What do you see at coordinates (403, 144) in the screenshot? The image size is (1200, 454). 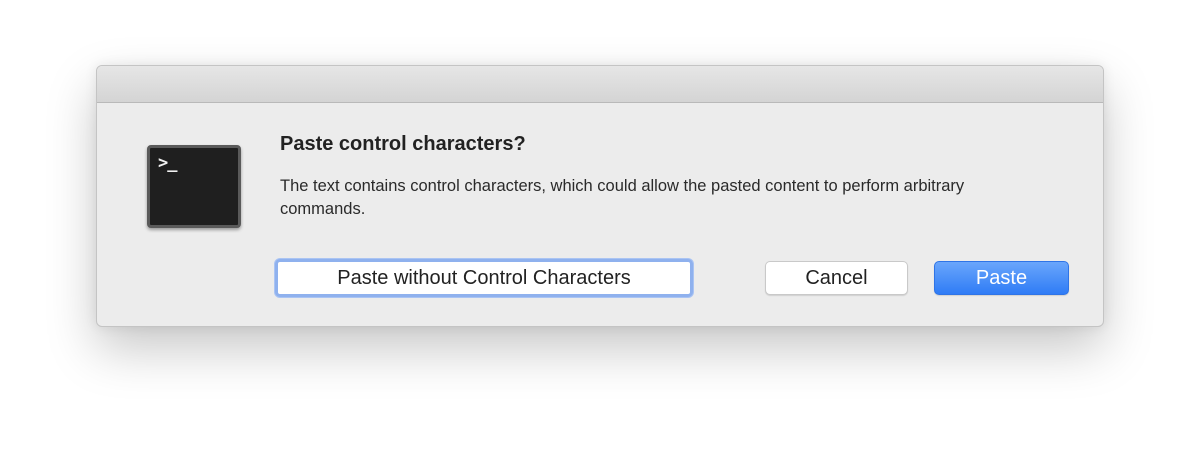 I see `dialog-title: Paste control characters?` at bounding box center [403, 144].